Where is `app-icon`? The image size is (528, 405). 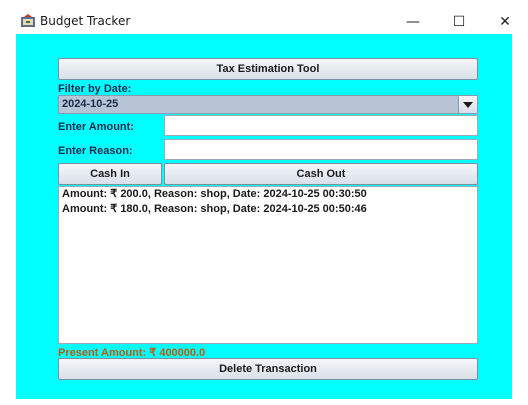 app-icon is located at coordinates (28, 20).